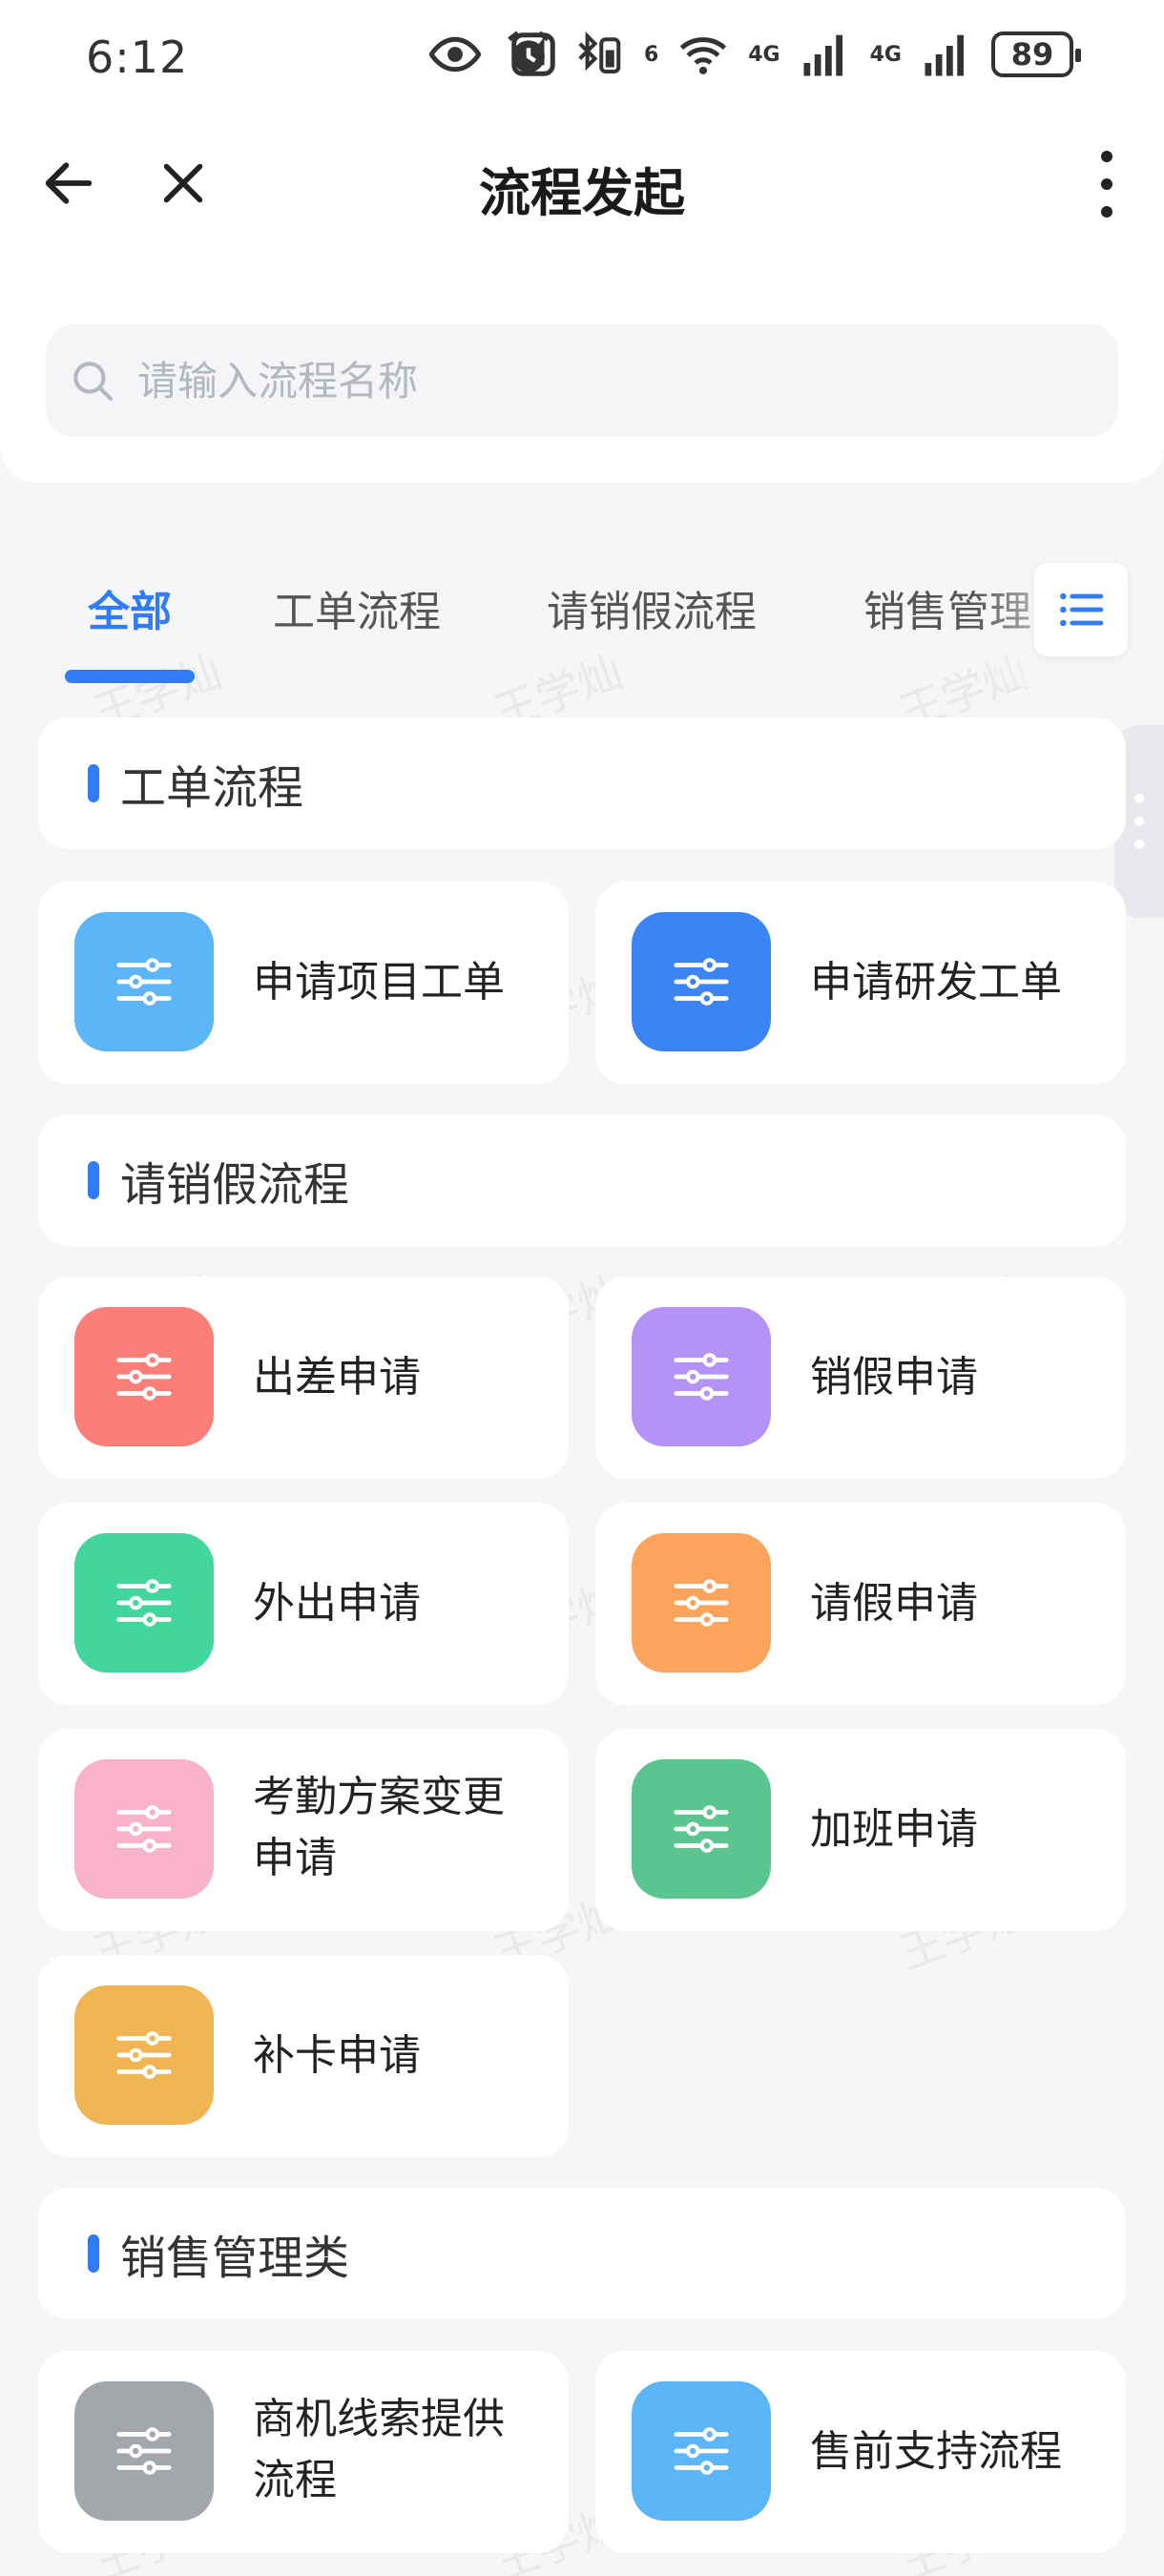  What do you see at coordinates (894, 1603) in the screenshot?
I see `process-label: 请假申请` at bounding box center [894, 1603].